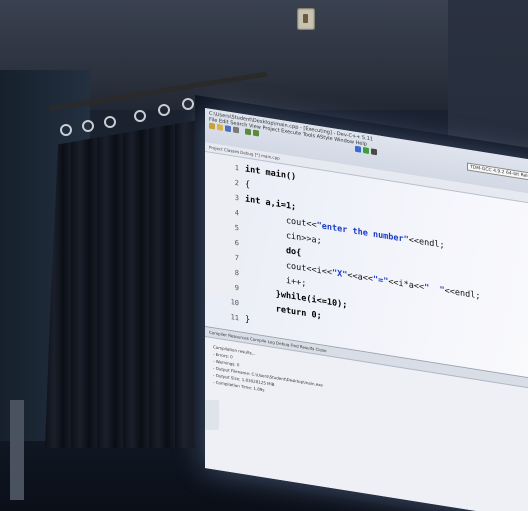  I want to click on undo-icon, so click(248, 132).